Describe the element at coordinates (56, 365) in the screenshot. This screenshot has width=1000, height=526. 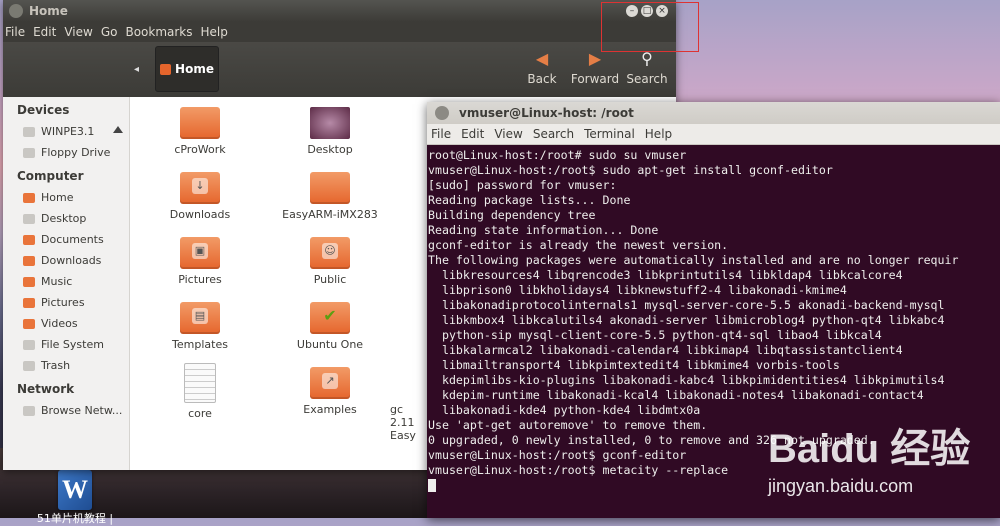
I see `sidebar-item-label: Trash` at that location.